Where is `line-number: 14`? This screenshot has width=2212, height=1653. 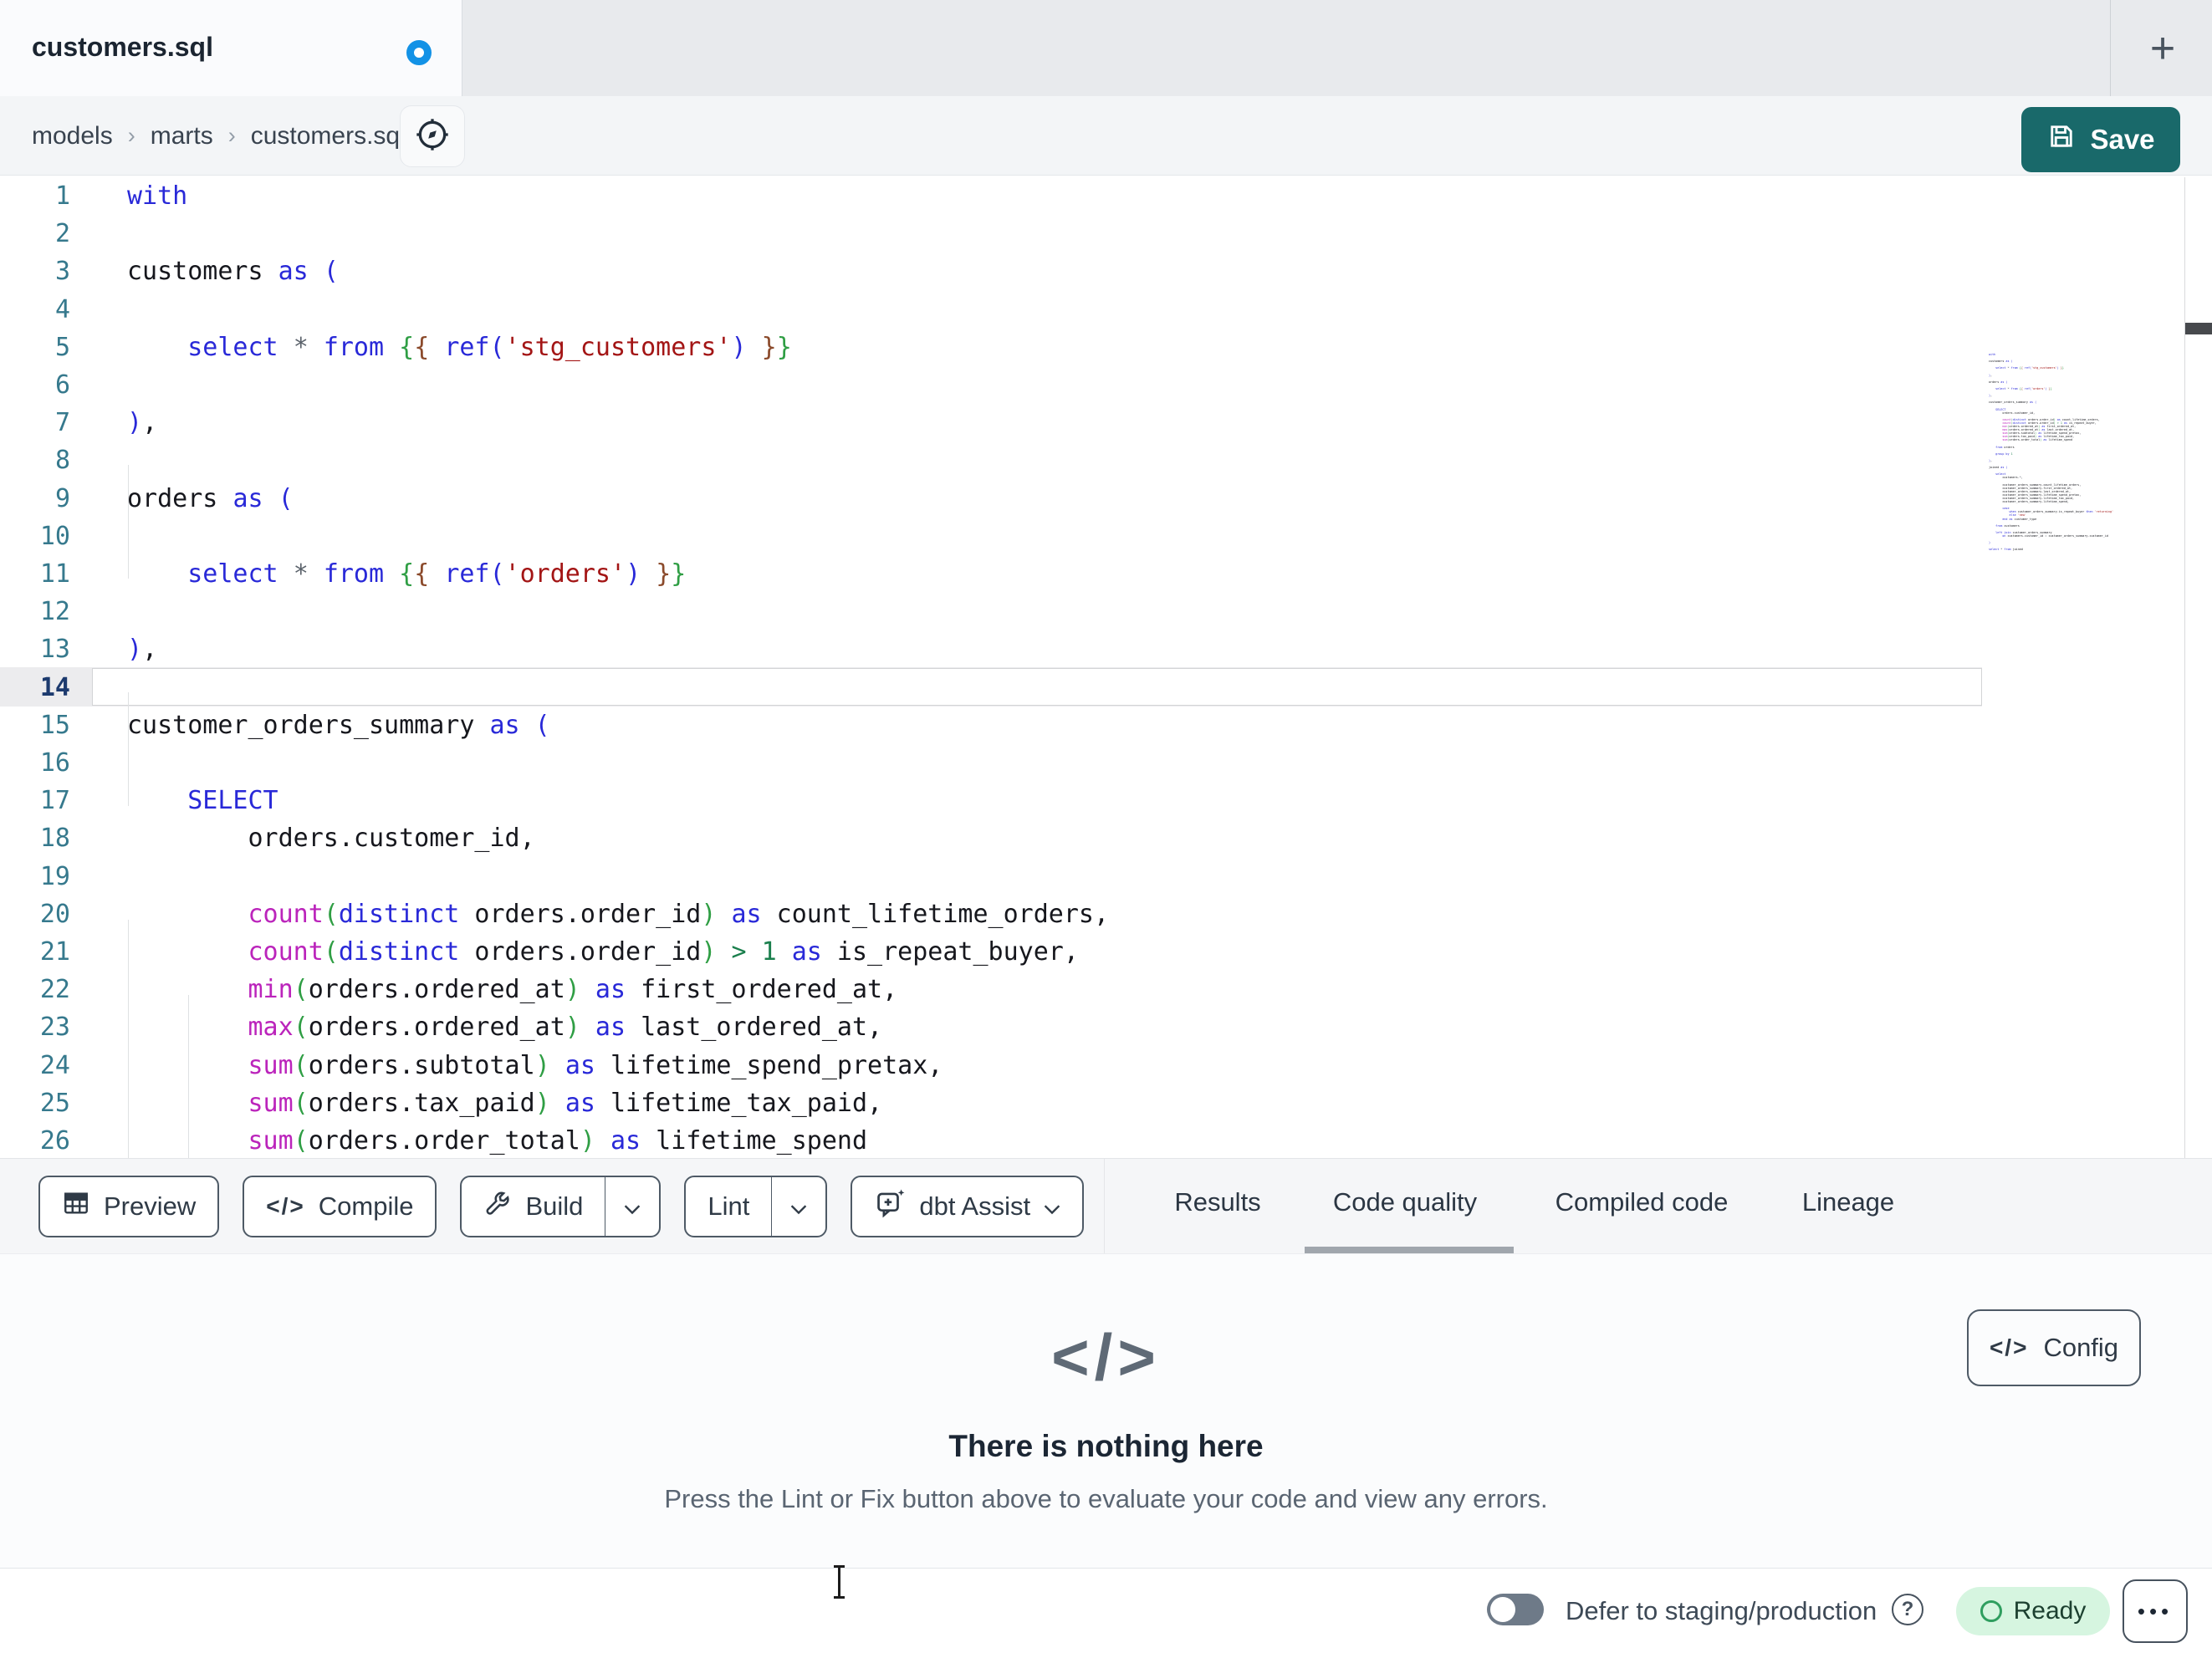 line-number: 14 is located at coordinates (55, 687).